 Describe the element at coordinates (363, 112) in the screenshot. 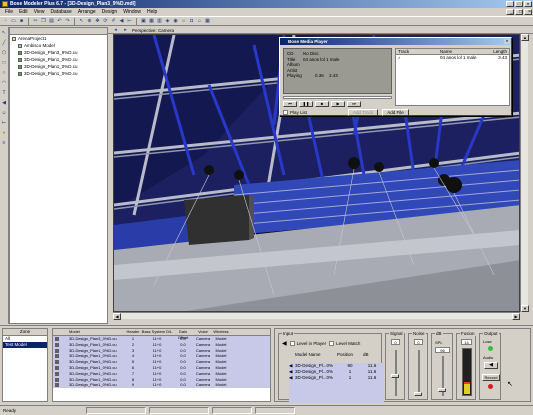

I see `add-track-button: Add Track` at that location.